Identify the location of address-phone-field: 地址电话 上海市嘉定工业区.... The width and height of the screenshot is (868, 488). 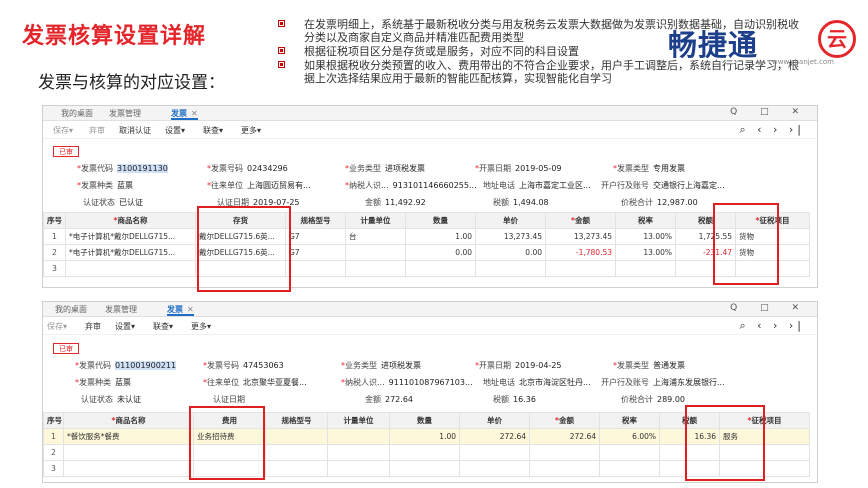
(537, 185).